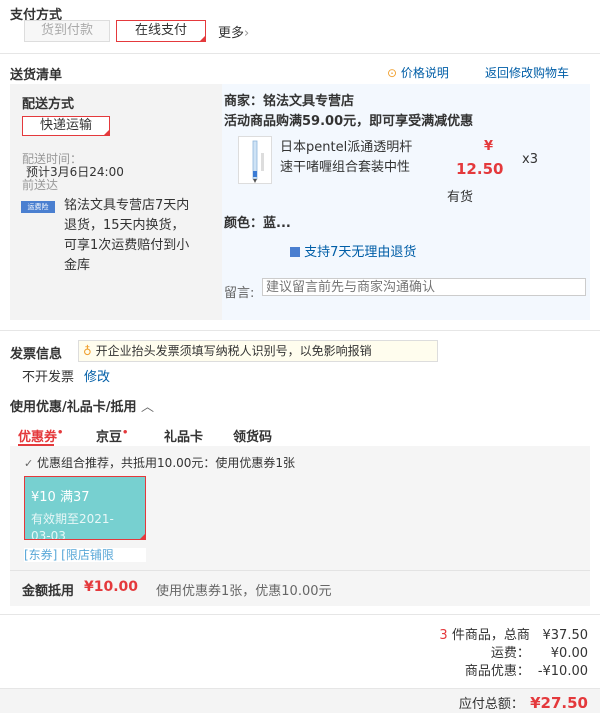 The width and height of the screenshot is (600, 713). I want to click on coupon-amount: ¥10 满37, so click(60, 497).